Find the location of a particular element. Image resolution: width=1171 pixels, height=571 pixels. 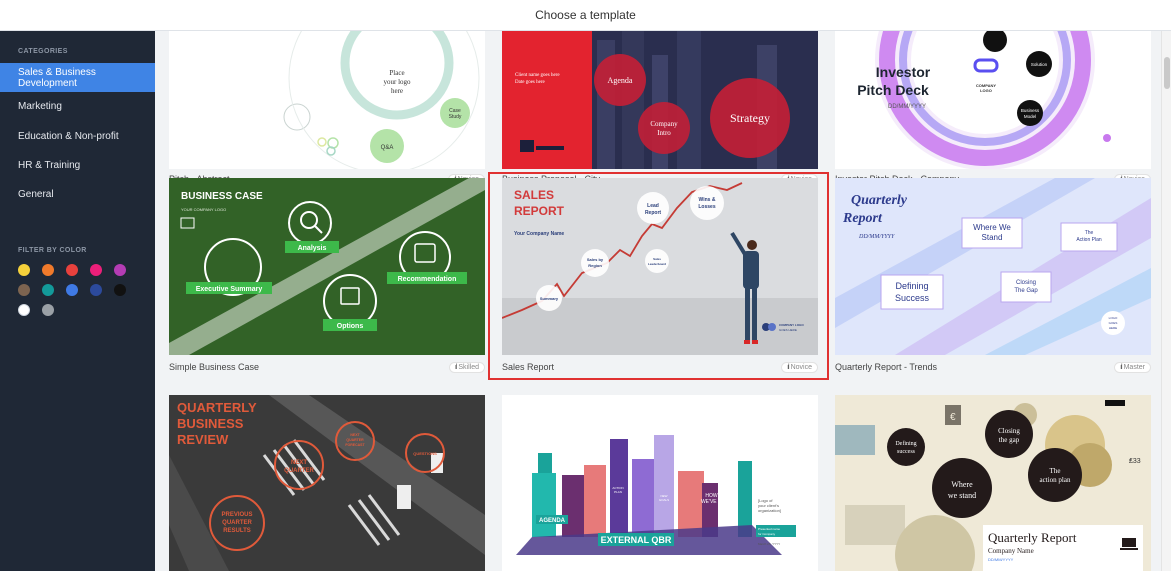

recommendation-label: Recommendation is located at coordinates (427, 279).